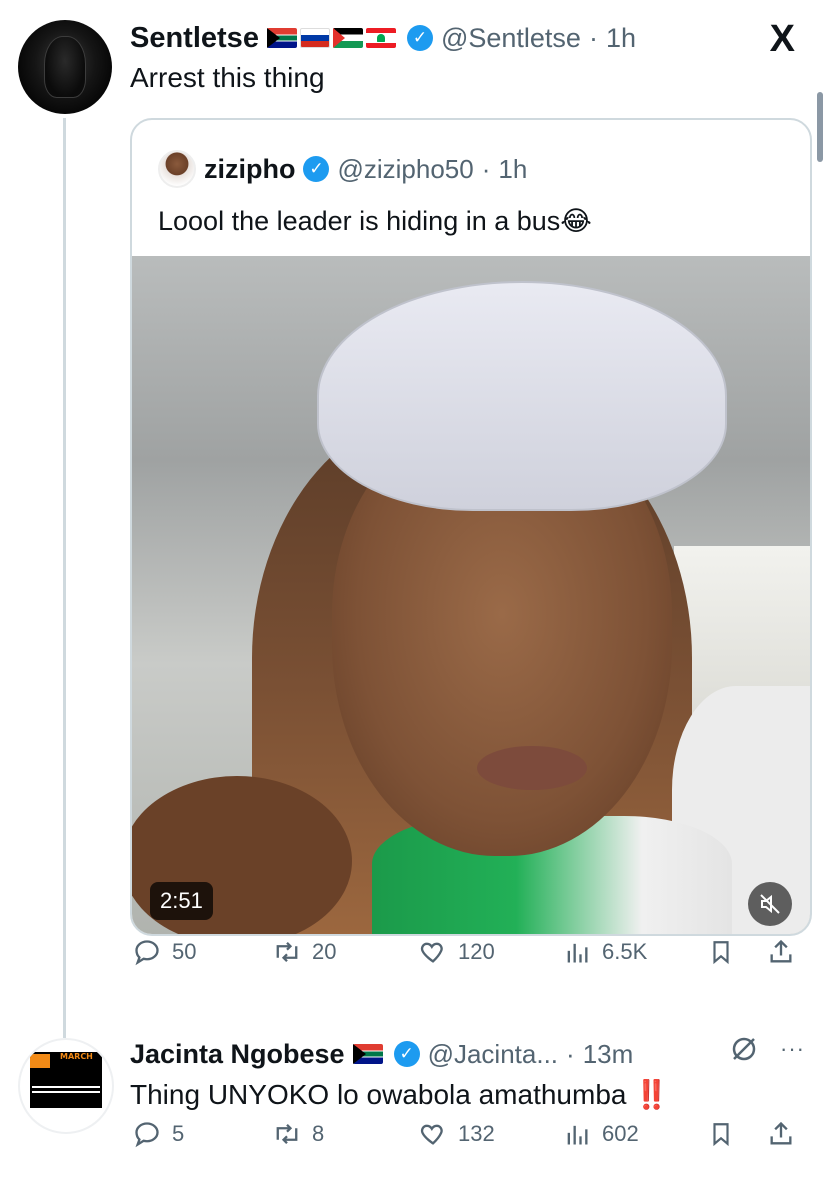 This screenshot has height=1200, width=829. What do you see at coordinates (324, 951) in the screenshot?
I see `repost-count: 20` at bounding box center [324, 951].